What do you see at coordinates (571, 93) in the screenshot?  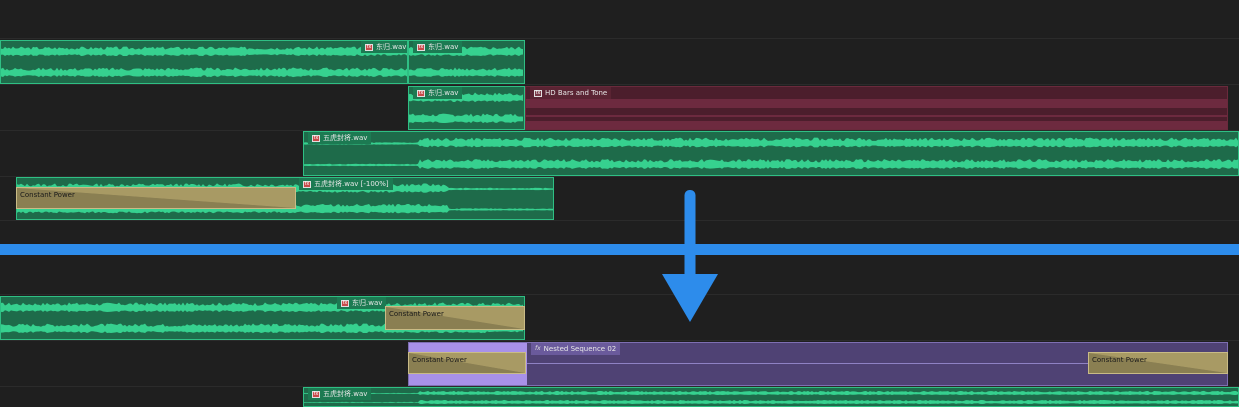 I see `clip-label: fx HD Bars and Tone` at bounding box center [571, 93].